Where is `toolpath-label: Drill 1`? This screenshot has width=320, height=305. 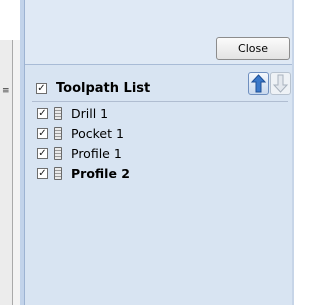 toolpath-label: Drill 1 is located at coordinates (89, 114).